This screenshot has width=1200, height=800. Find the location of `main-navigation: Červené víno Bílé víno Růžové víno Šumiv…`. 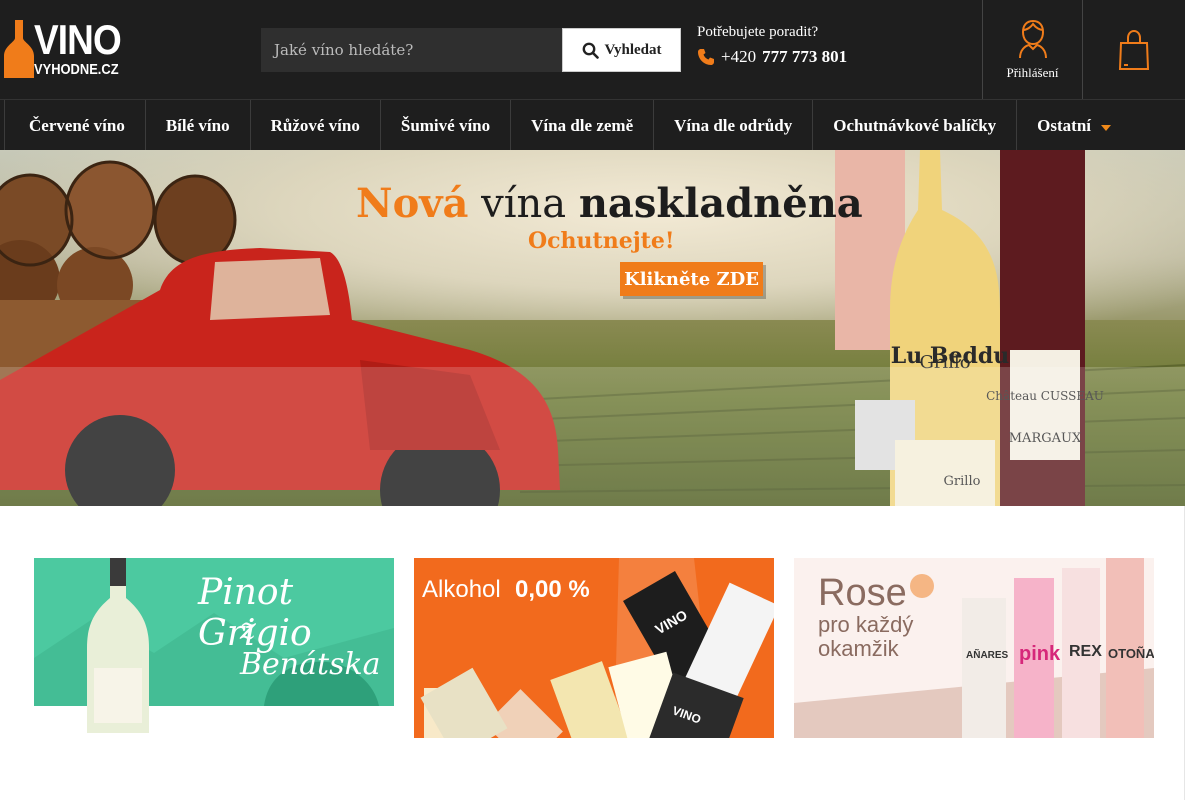

main-navigation: Červené víno Bílé víno Růžové víno Šumiv… is located at coordinates (592, 125).